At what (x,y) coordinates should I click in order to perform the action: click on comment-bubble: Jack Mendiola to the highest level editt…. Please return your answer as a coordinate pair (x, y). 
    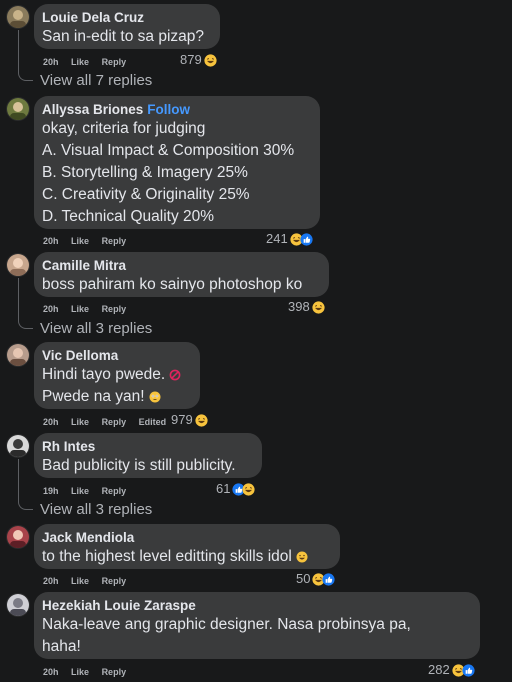
    Looking at the image, I should click on (187, 546).